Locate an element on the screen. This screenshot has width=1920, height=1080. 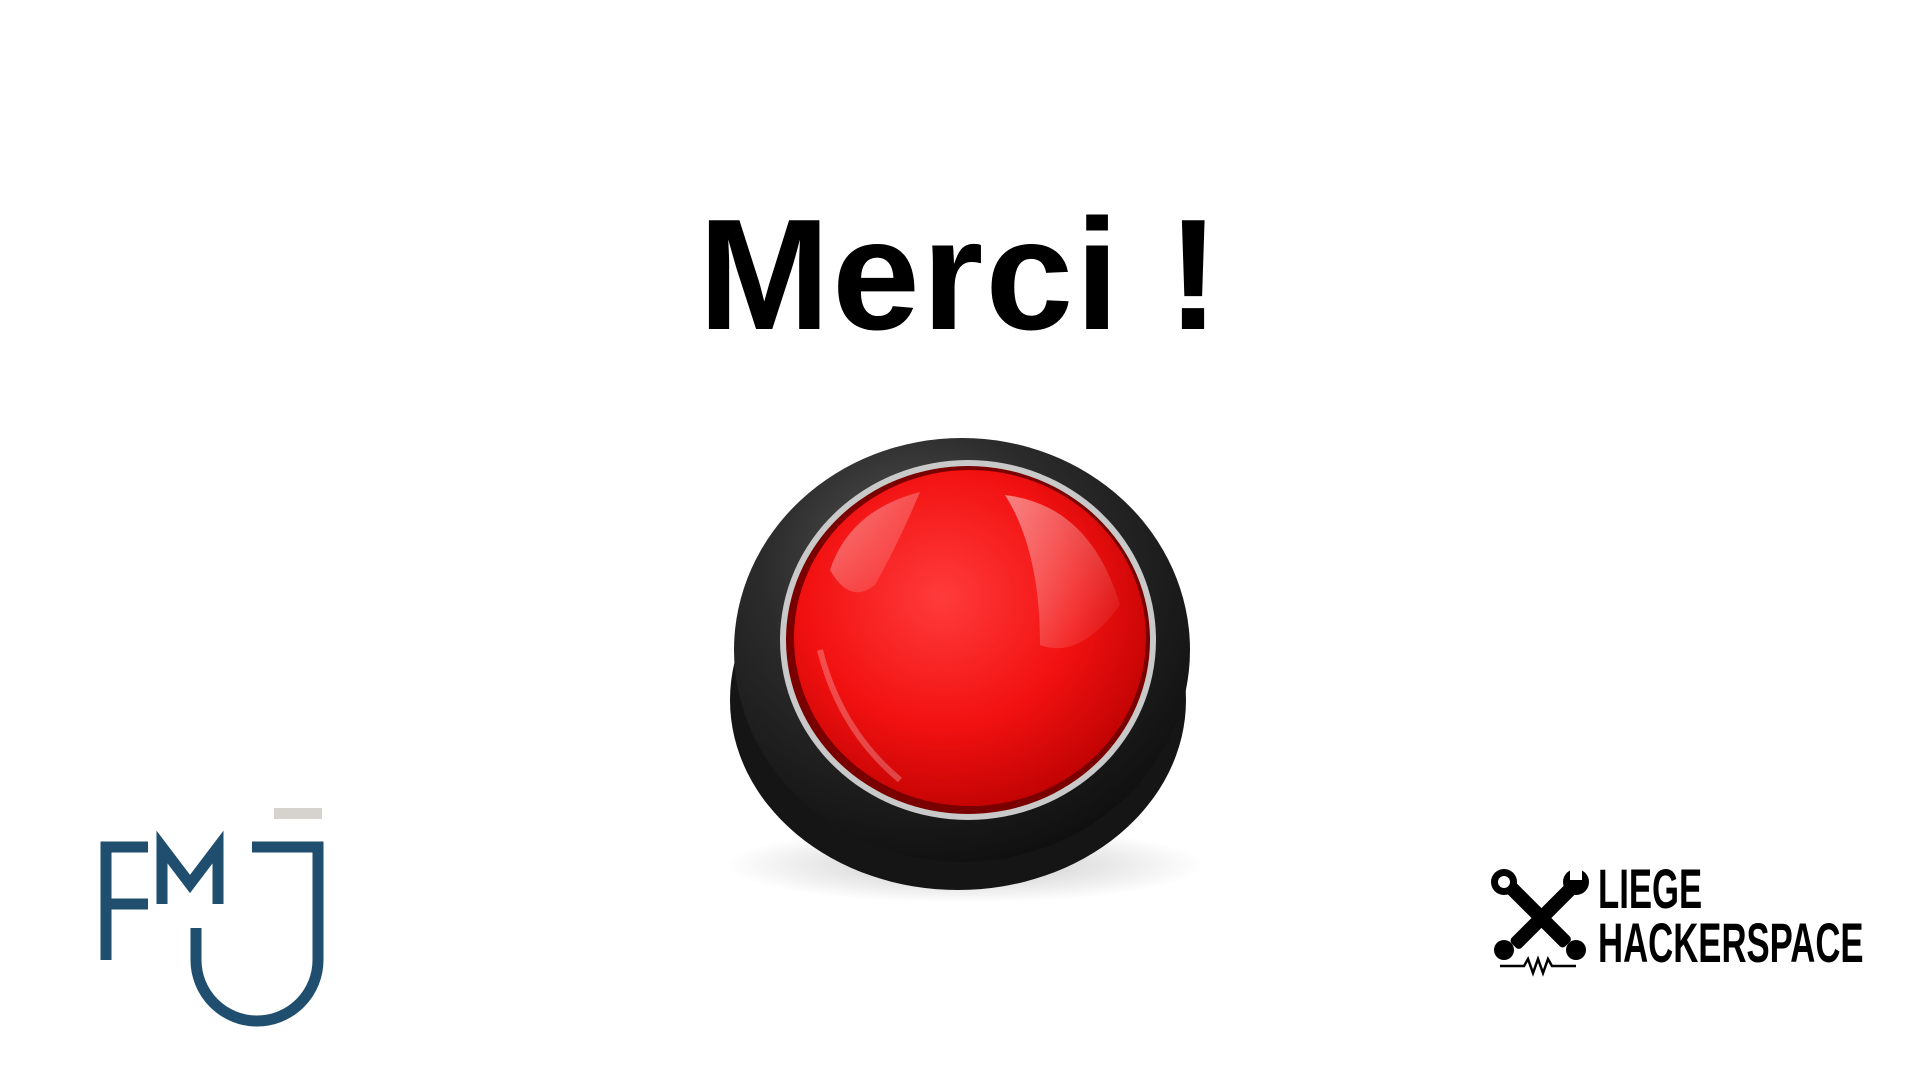
red-button-icon is located at coordinates (965, 670).